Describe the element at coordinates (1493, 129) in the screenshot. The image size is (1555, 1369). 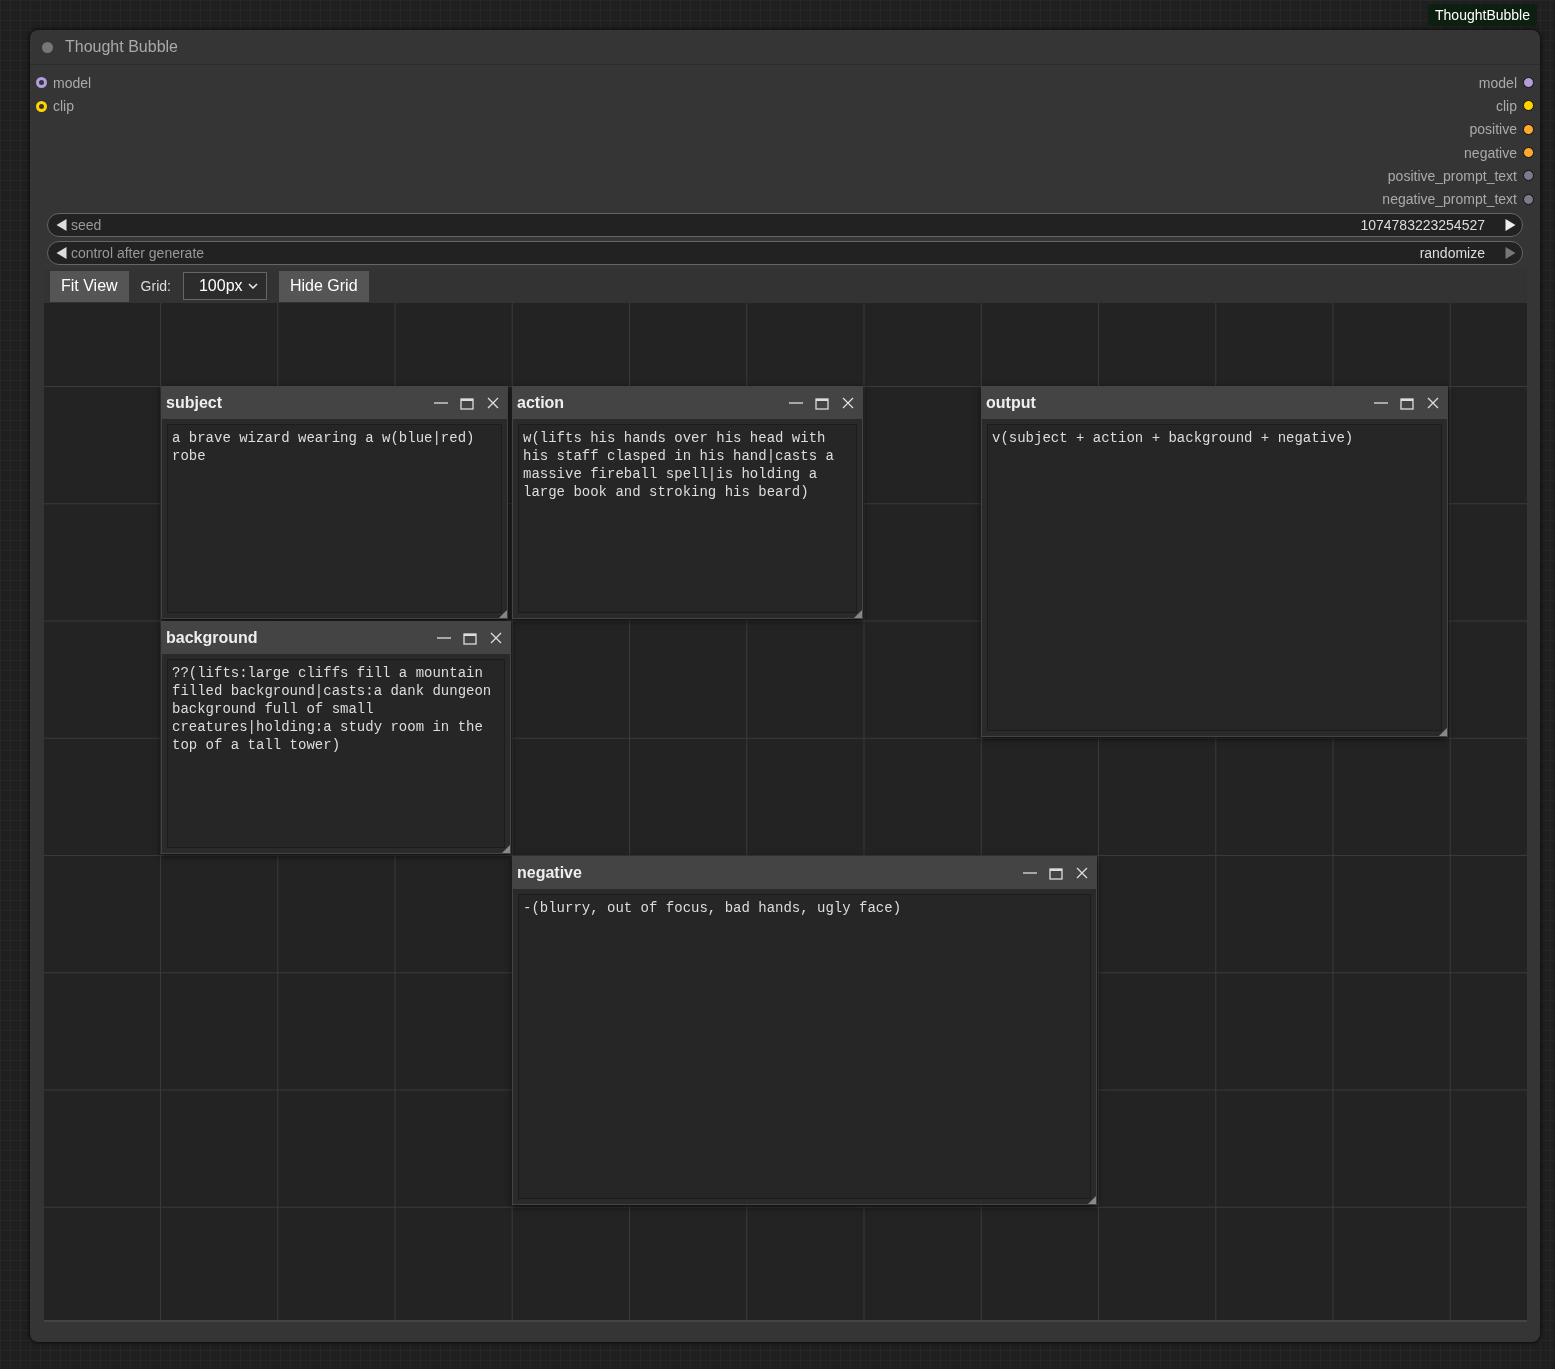
I see `output-label: positive` at that location.